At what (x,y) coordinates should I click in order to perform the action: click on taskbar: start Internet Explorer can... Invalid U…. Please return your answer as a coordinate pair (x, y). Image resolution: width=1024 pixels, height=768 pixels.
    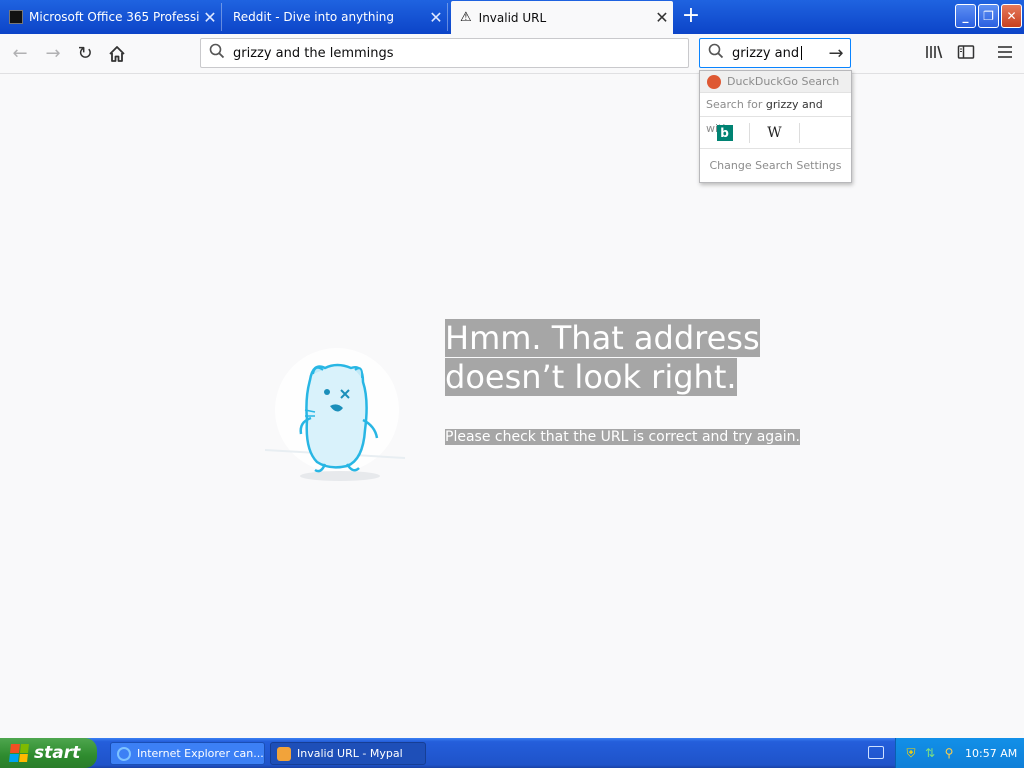
    Looking at the image, I should click on (512, 753).